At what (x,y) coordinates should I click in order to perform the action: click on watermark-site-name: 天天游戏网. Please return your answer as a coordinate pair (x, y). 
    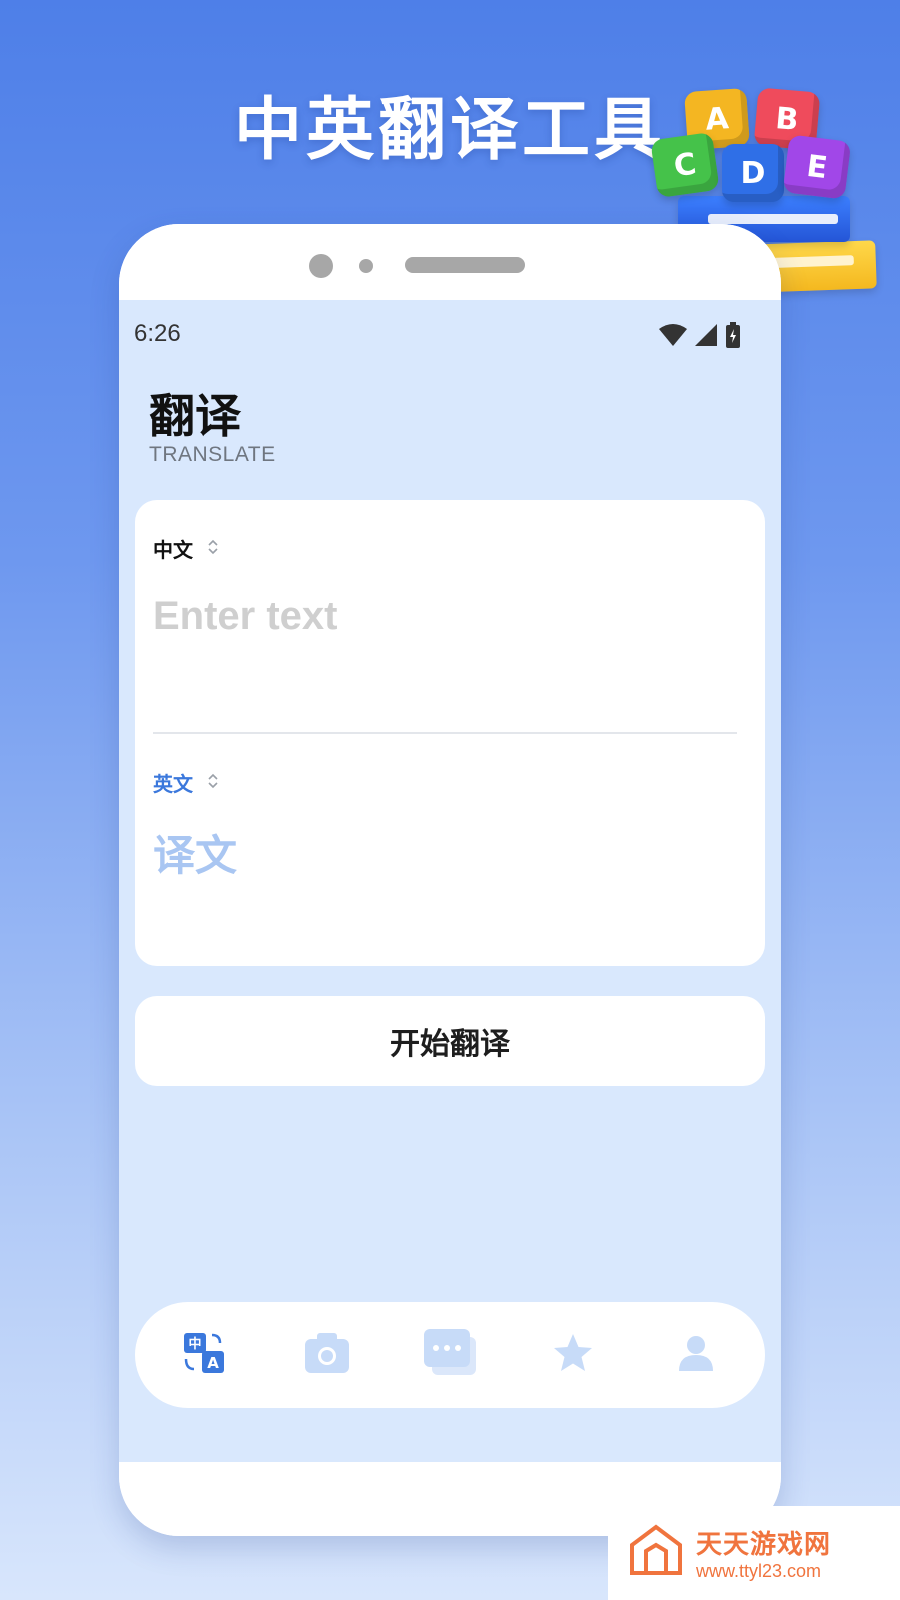
    Looking at the image, I should click on (764, 1545).